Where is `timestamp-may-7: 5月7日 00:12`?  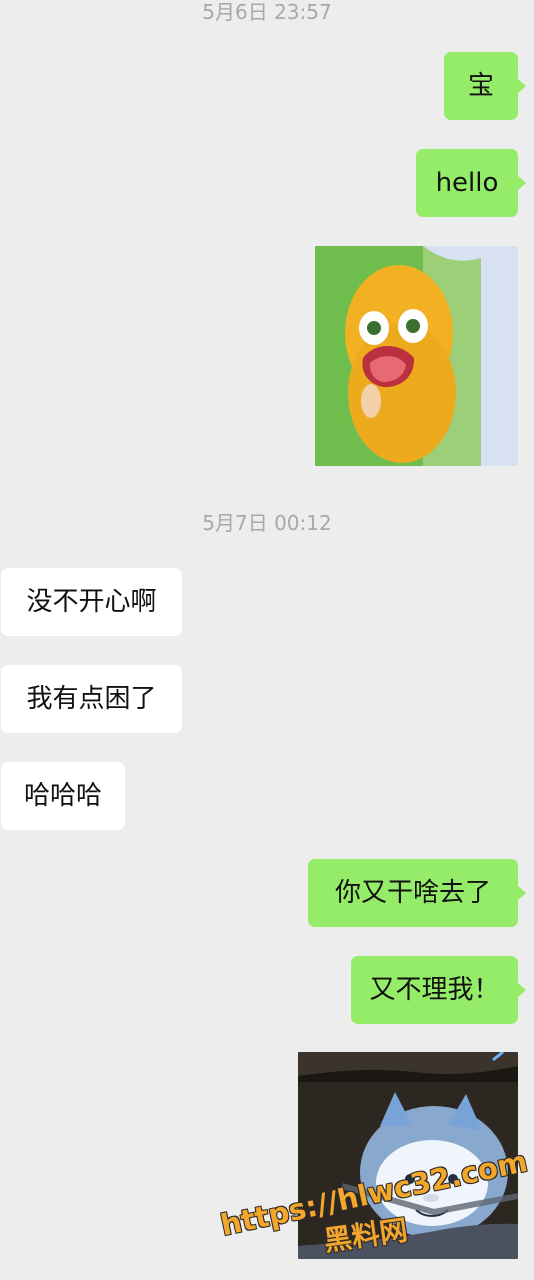 timestamp-may-7: 5月7日 00:12 is located at coordinates (267, 523).